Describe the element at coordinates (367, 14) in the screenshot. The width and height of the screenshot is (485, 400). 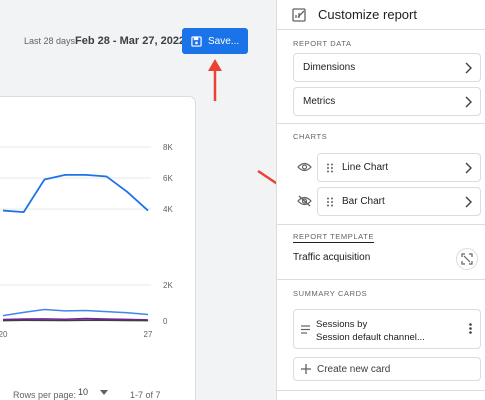
I see `panel-title: Customize report` at that location.